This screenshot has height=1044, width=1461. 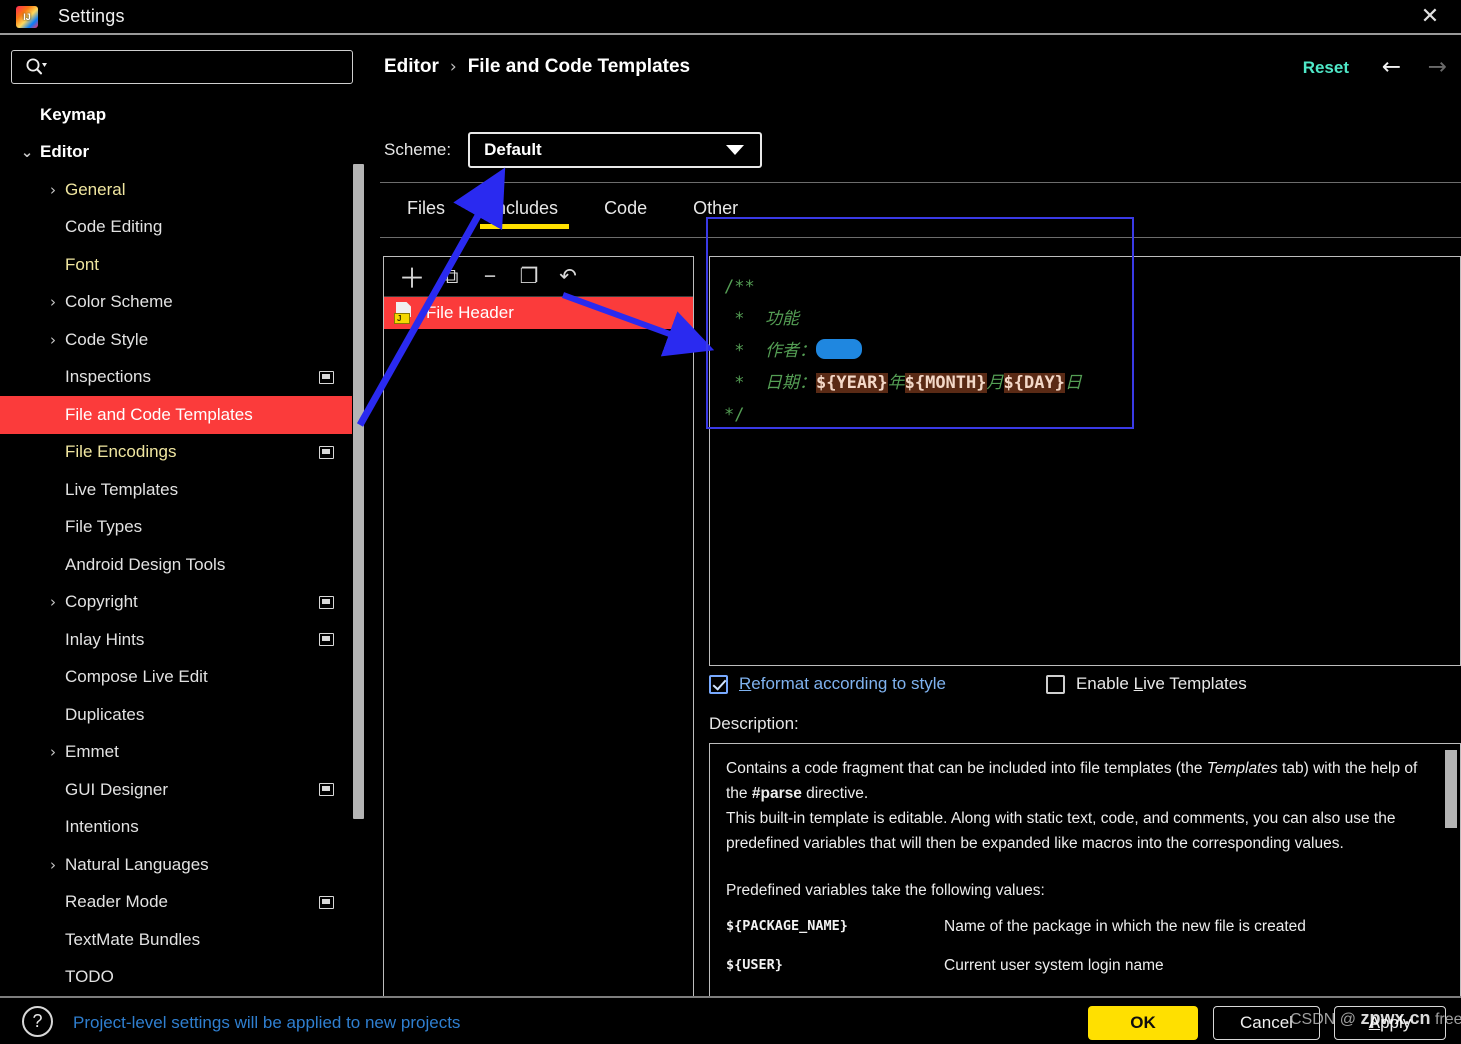 What do you see at coordinates (145, 564) in the screenshot?
I see `sidebar-item-label: Android Design Tools` at bounding box center [145, 564].